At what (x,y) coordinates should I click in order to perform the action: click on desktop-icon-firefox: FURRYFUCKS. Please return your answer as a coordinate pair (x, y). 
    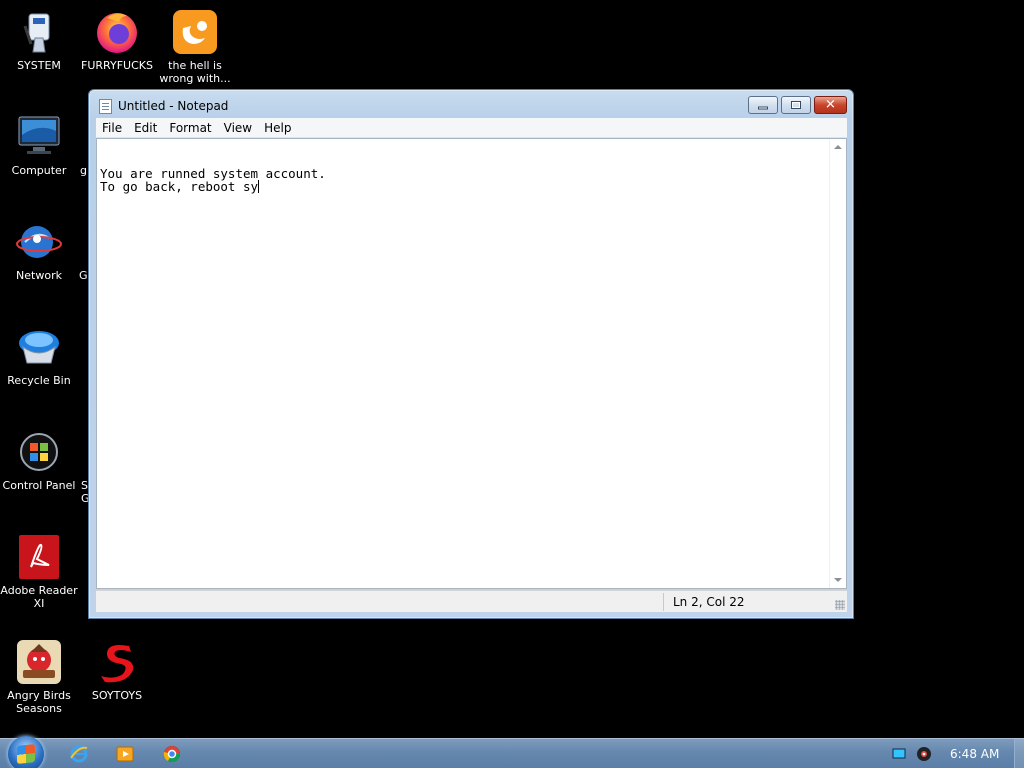
    Looking at the image, I should click on (117, 40).